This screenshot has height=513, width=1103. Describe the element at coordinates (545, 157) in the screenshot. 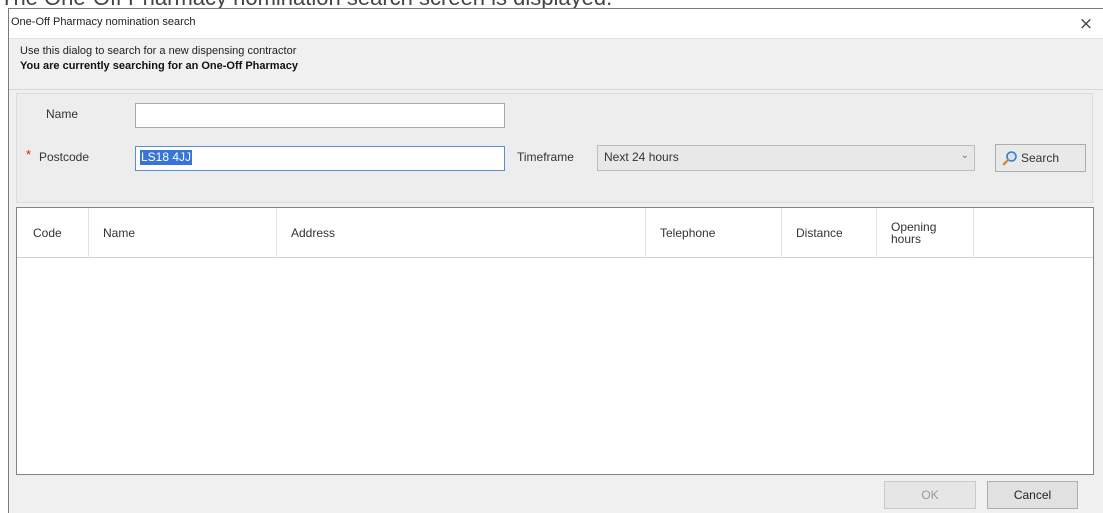

I see `timeframe-label: Timeframe` at that location.